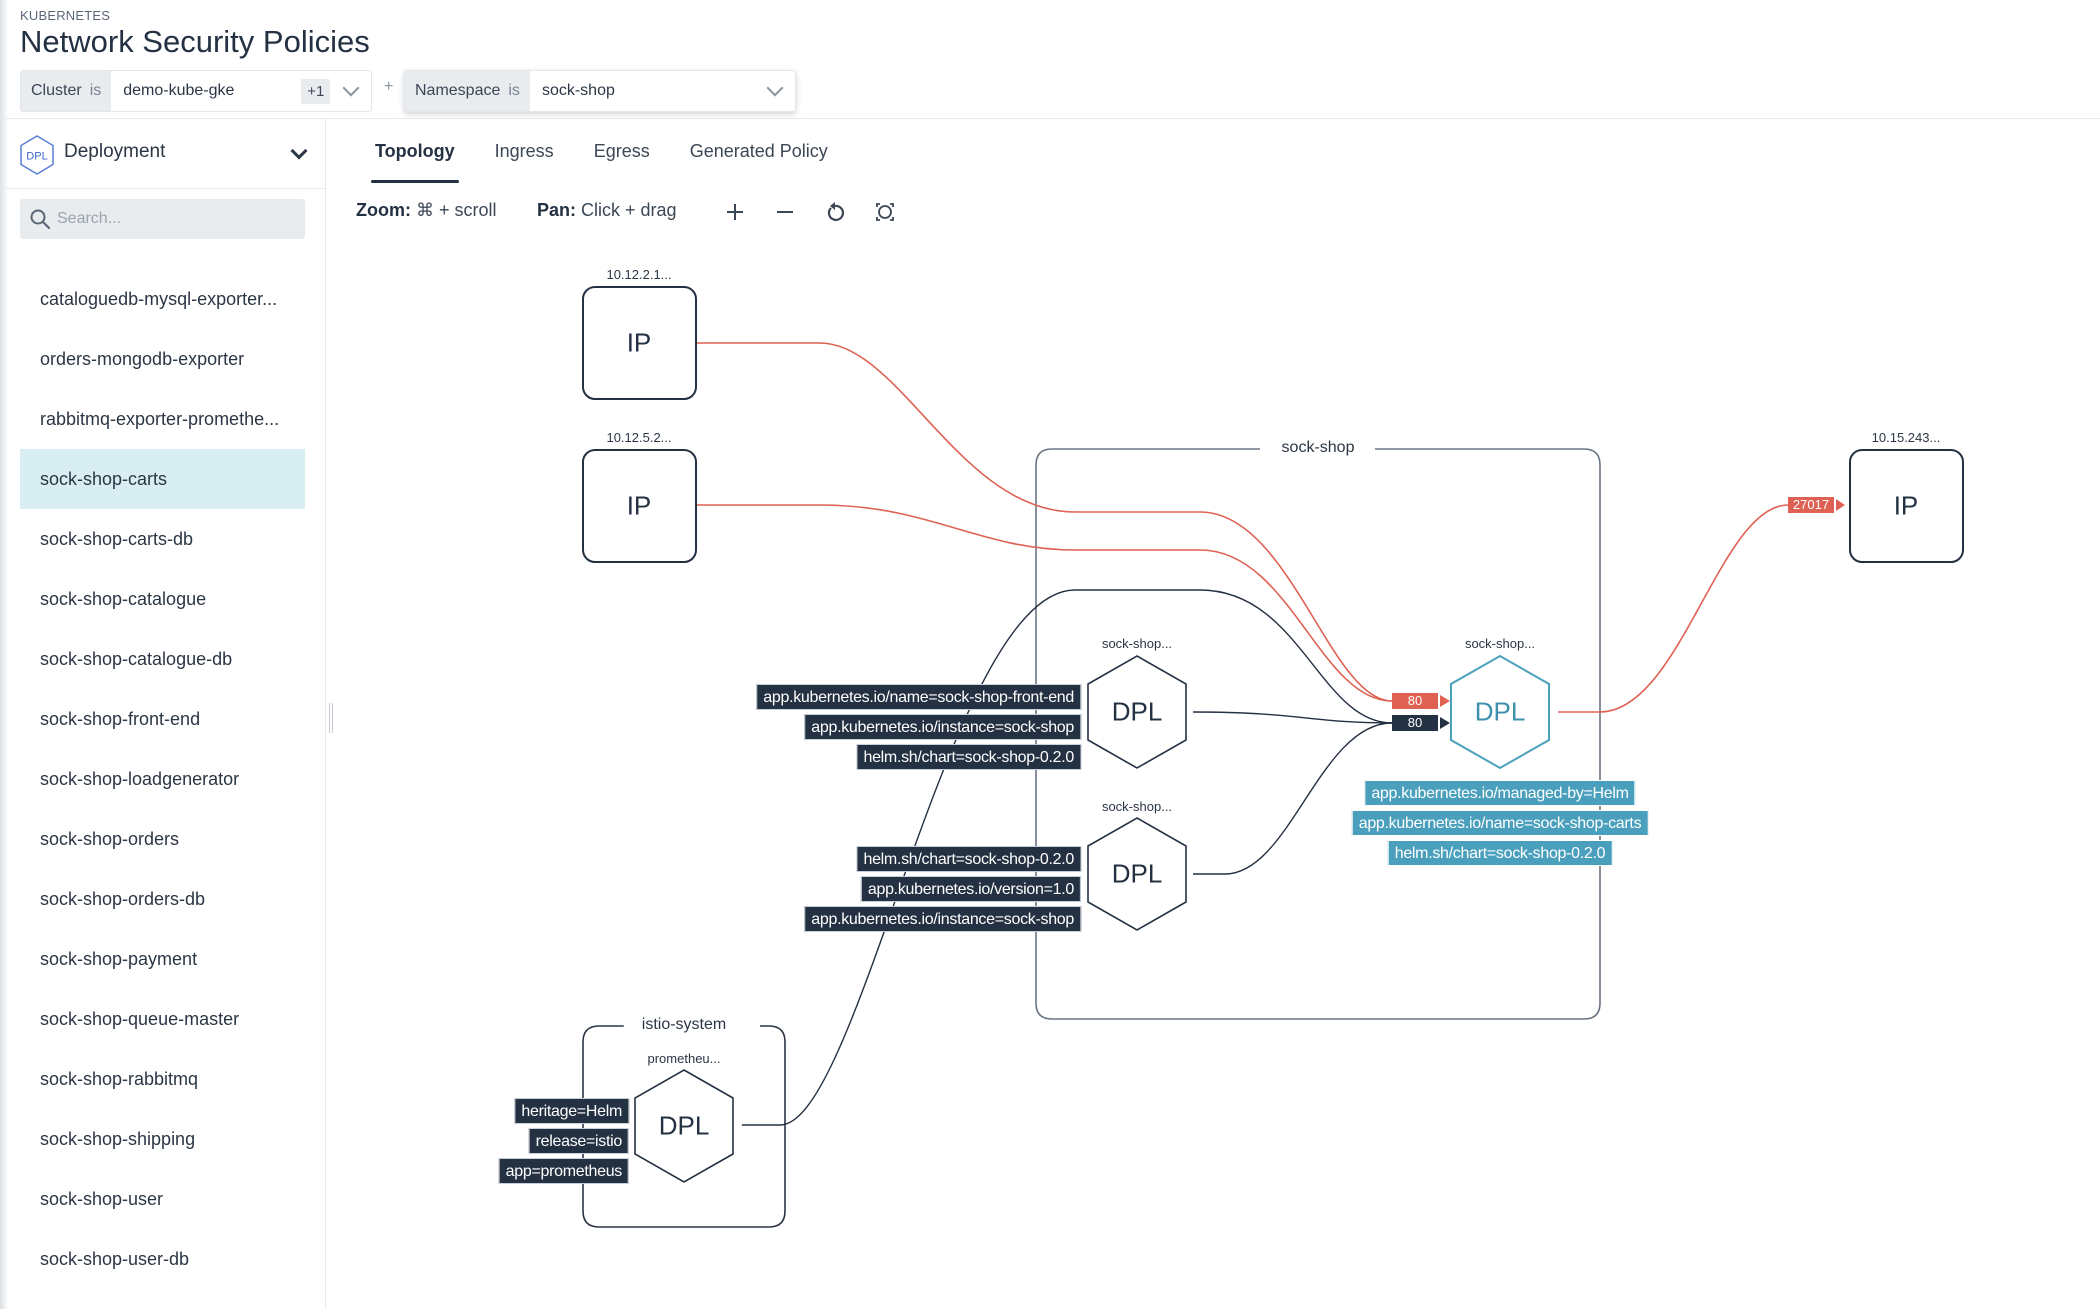 This screenshot has height=1309, width=2100. Describe the element at coordinates (1445, 701) in the screenshot. I see `port-arrow-red` at that location.